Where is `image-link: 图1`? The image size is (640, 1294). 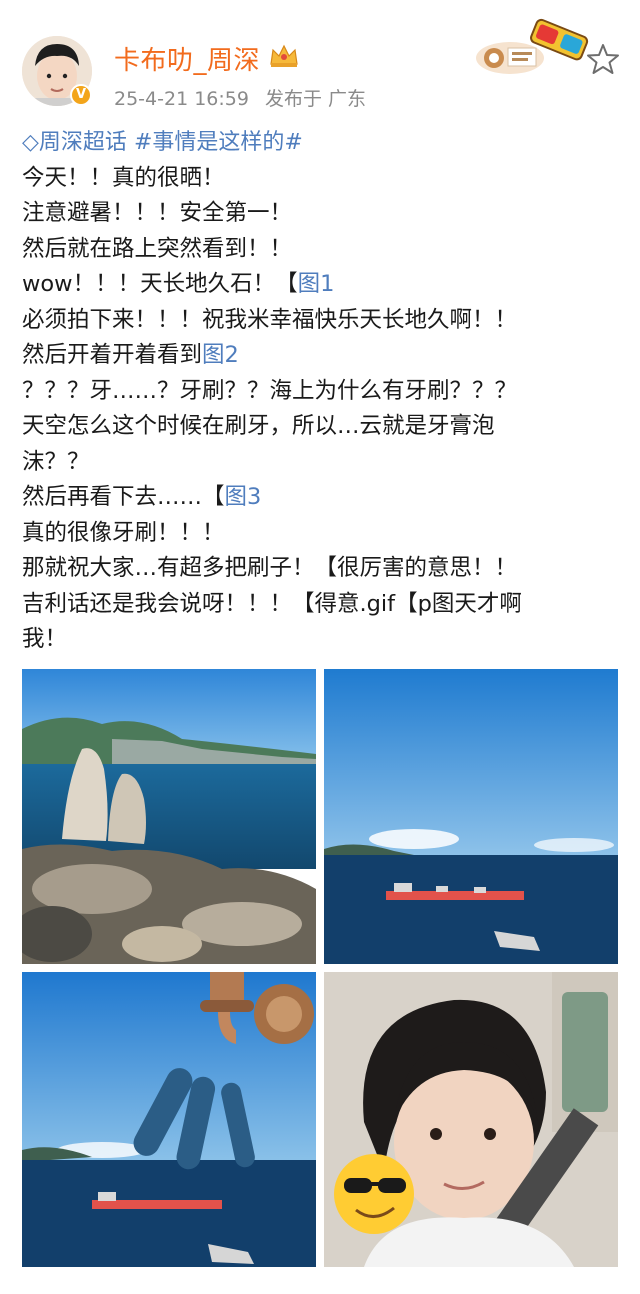 image-link: 图1 is located at coordinates (316, 284).